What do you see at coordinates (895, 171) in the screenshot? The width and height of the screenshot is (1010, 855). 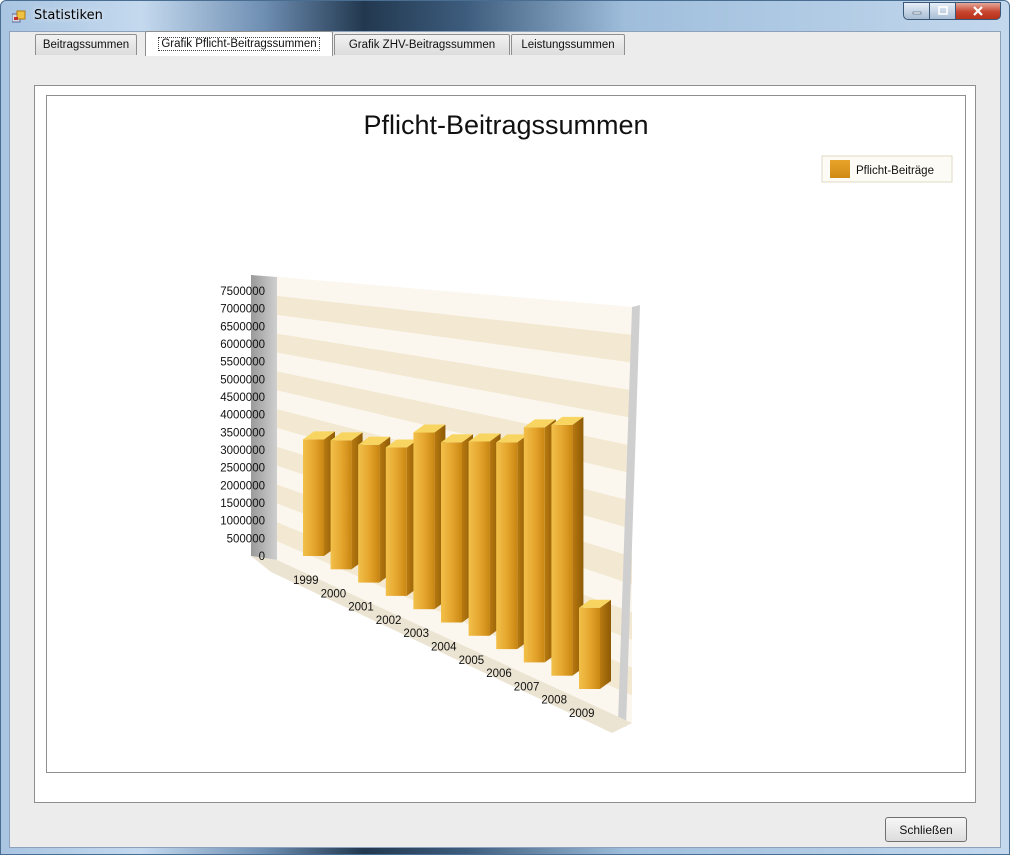 I see `legend-label: Pflicht-Beiträge` at bounding box center [895, 171].